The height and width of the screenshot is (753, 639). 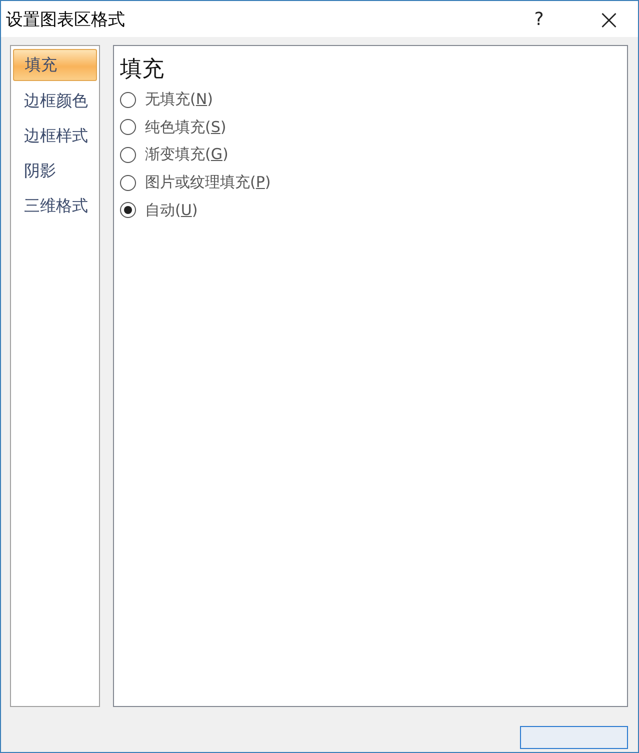 What do you see at coordinates (208, 182) in the screenshot?
I see `option-label: 图片或纹理填充(P)` at bounding box center [208, 182].